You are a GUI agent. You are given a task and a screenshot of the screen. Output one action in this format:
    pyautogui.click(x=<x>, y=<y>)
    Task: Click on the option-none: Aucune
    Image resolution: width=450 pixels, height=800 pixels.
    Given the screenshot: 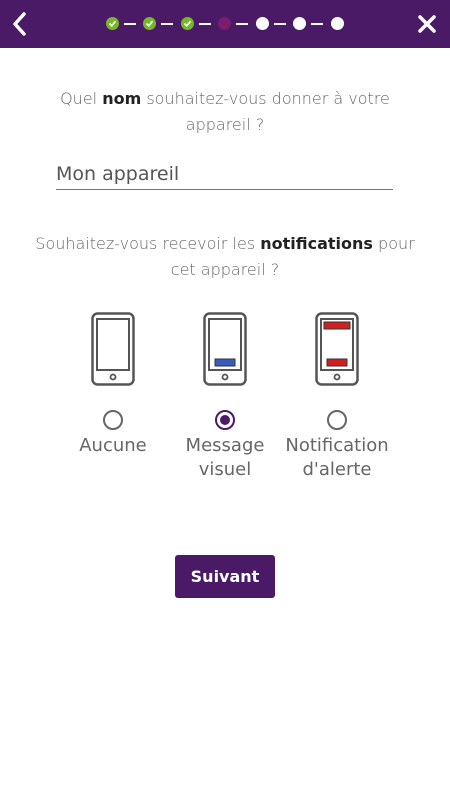 What is the action you would take?
    pyautogui.click(x=113, y=385)
    